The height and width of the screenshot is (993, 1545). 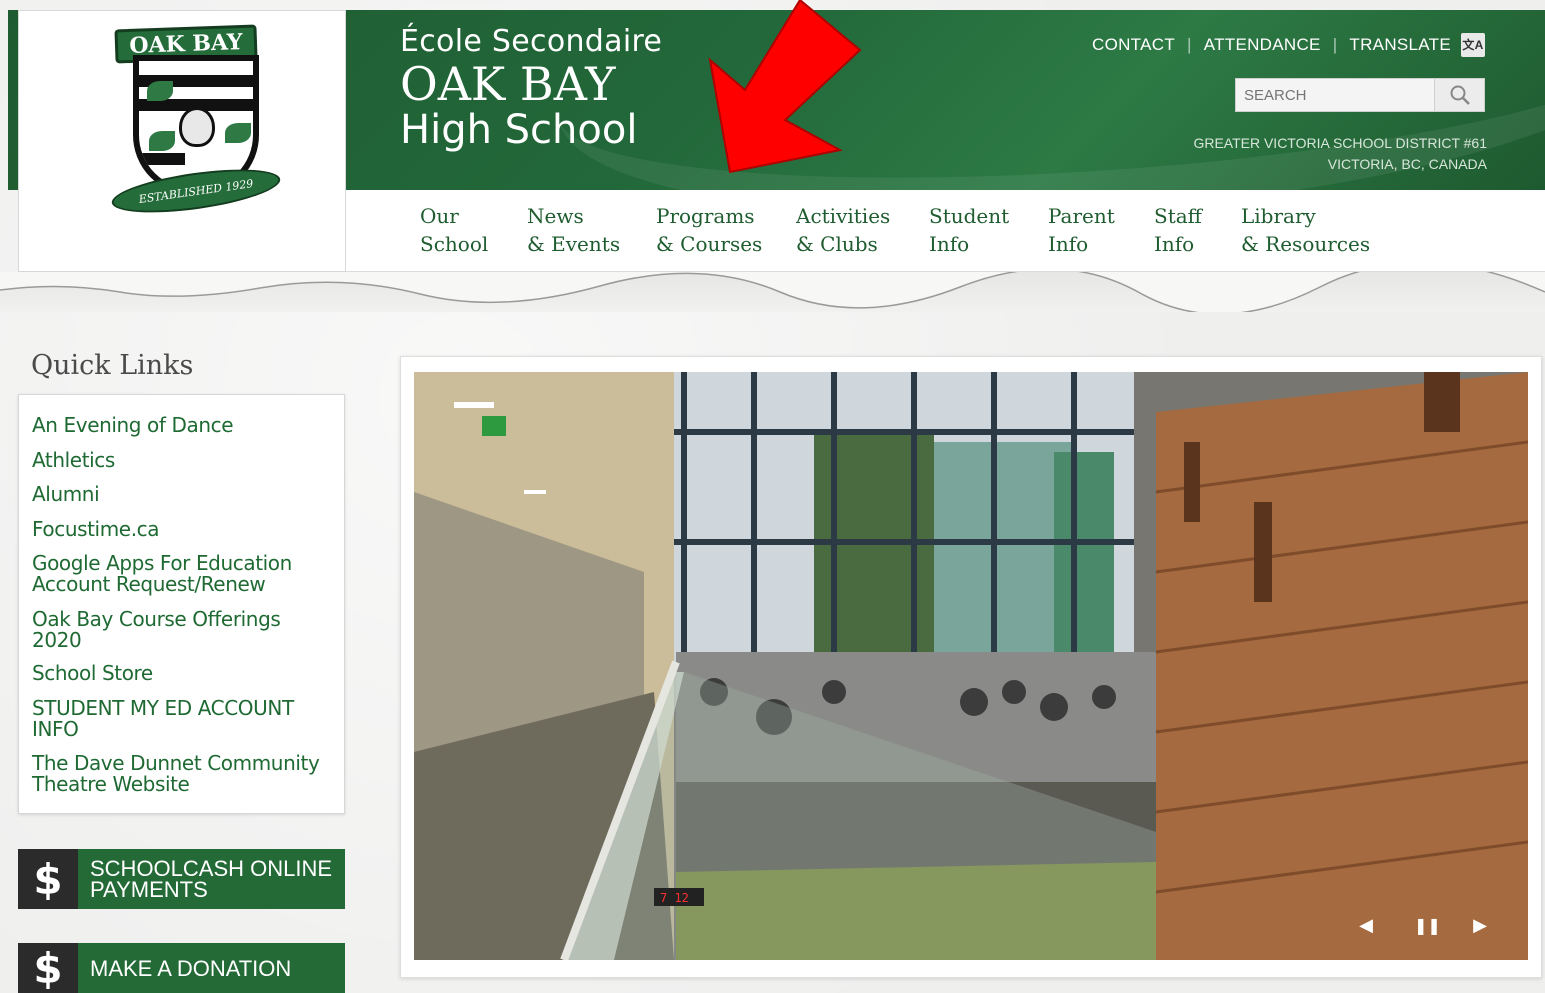 I want to click on nav-label: Activities, so click(x=843, y=216).